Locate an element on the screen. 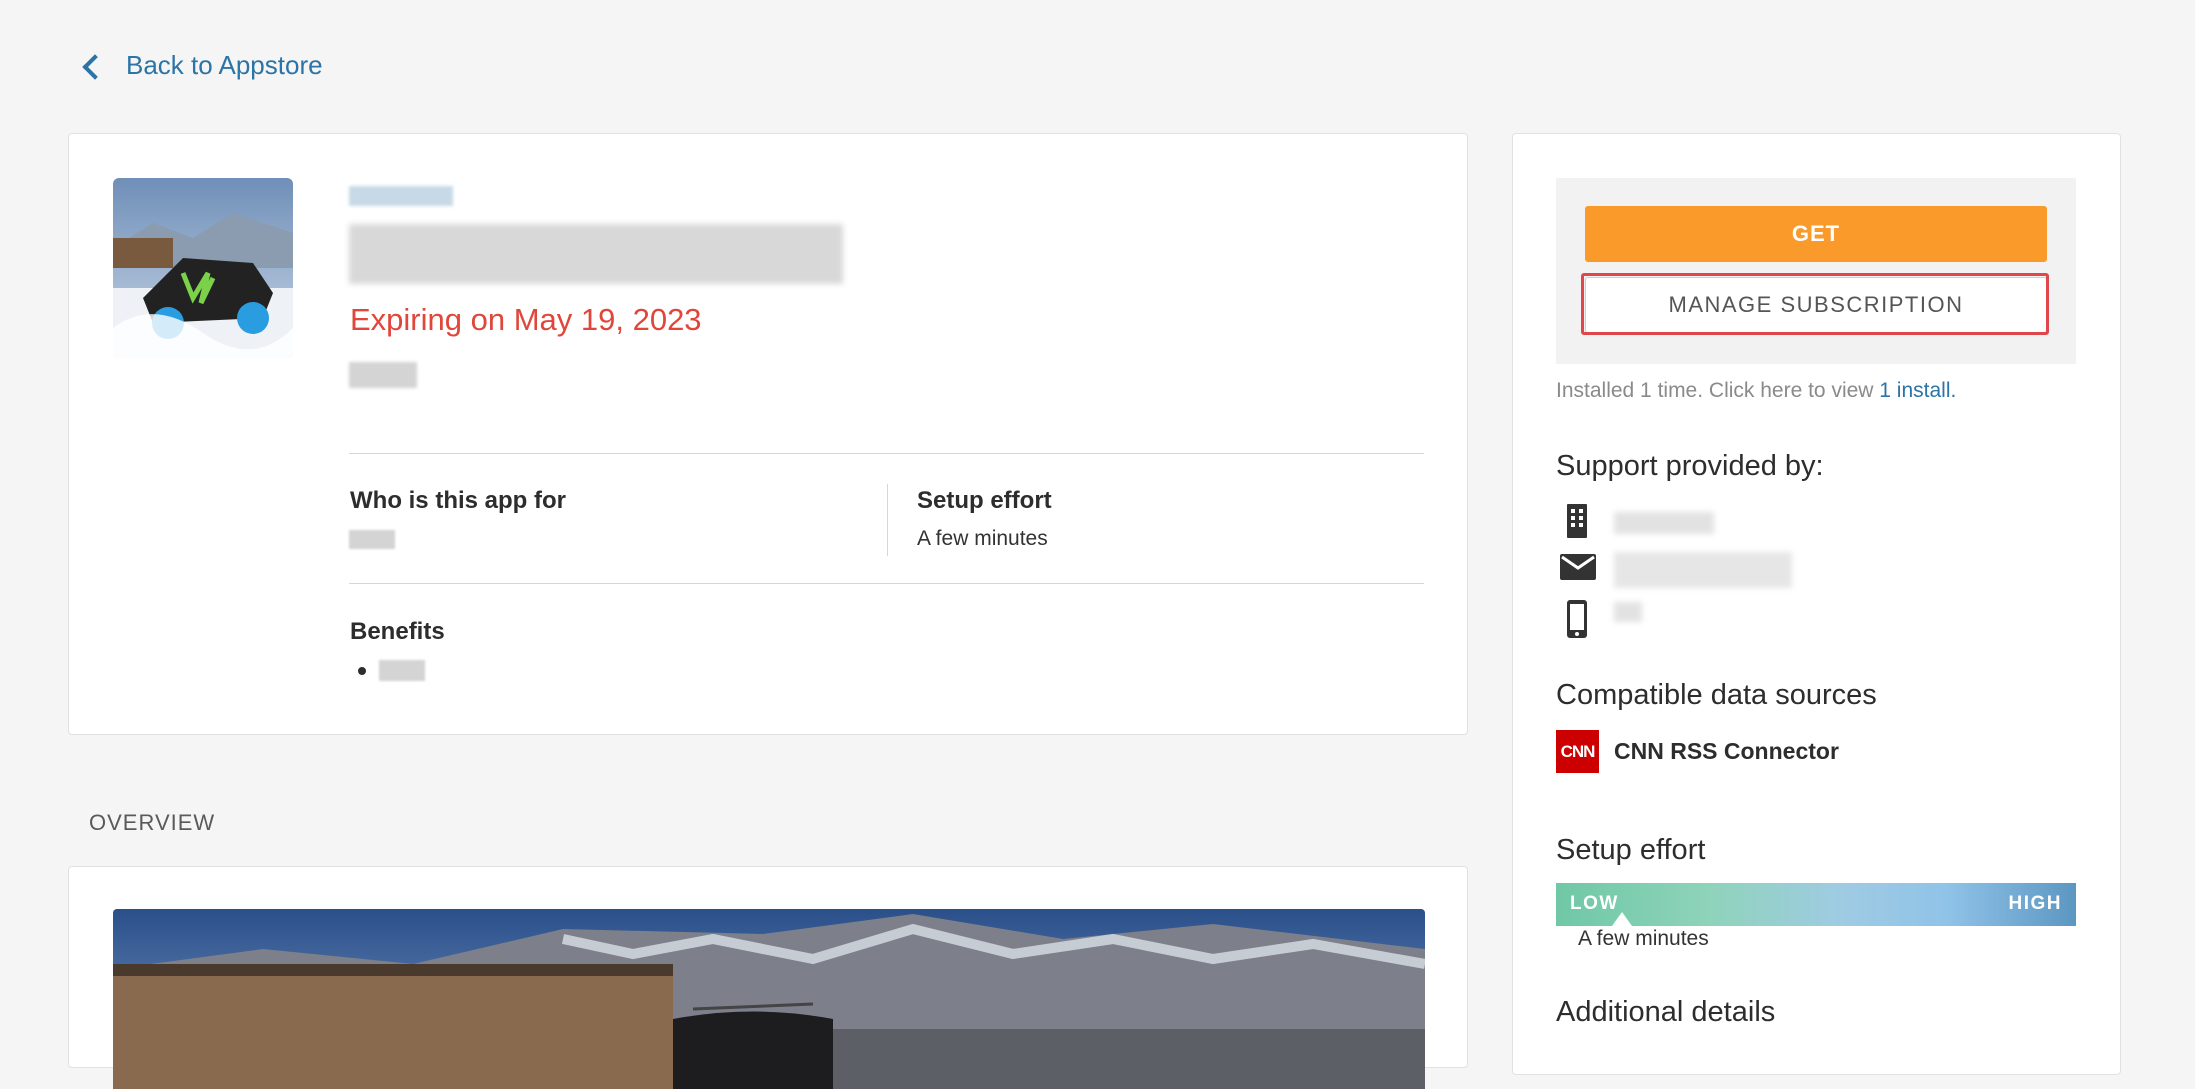 Image resolution: width=2195 pixels, height=1089 pixels. overview-card is located at coordinates (768, 977).